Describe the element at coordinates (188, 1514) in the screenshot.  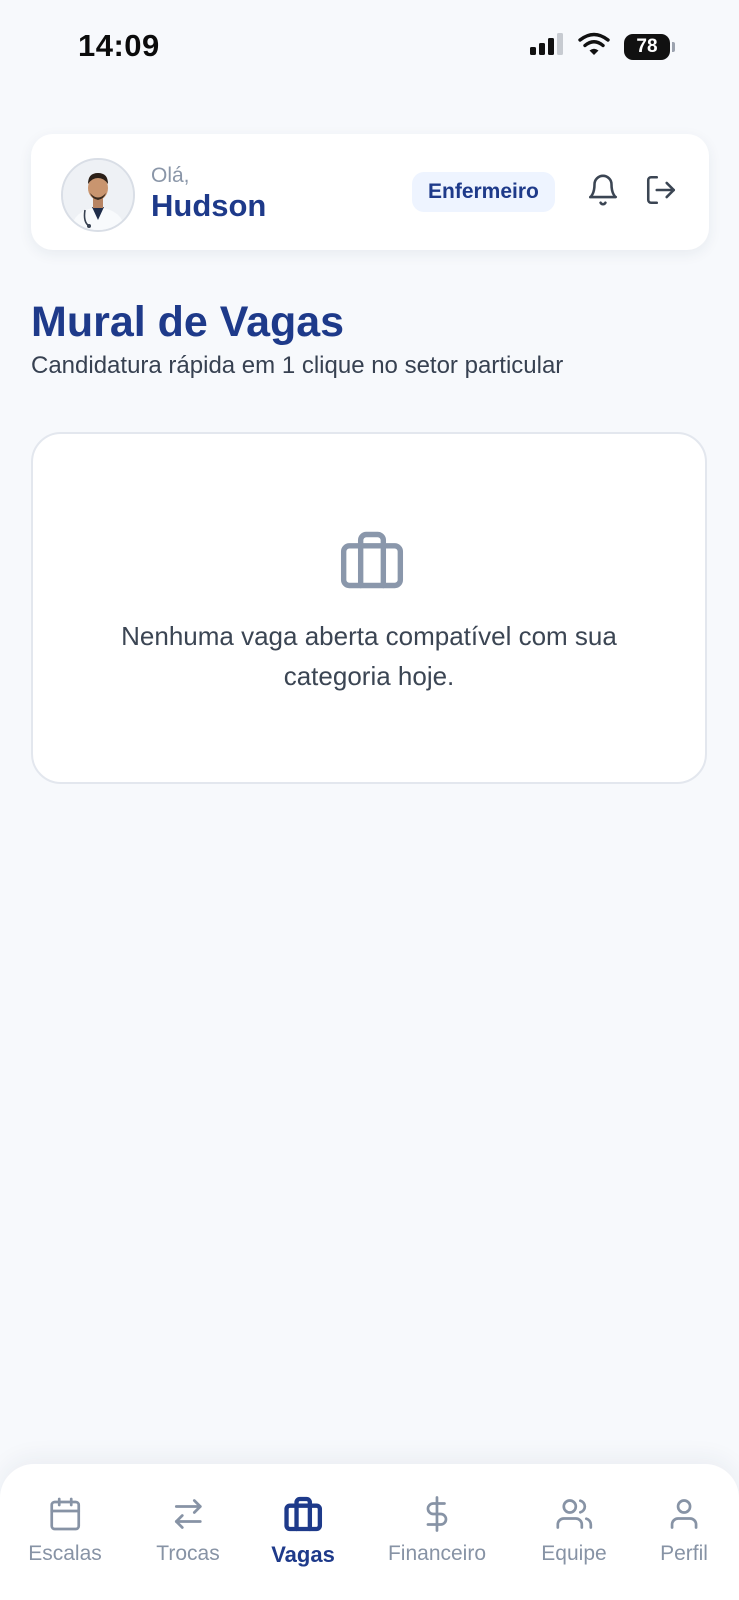
I see `swap-arrows-icon` at that location.